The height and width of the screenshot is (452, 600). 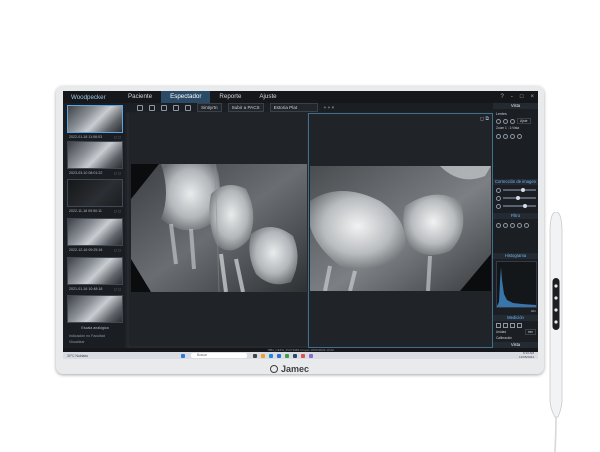 What do you see at coordinates (516, 121) in the screenshot?
I see `zoom-controls: Ajste` at bounding box center [516, 121].